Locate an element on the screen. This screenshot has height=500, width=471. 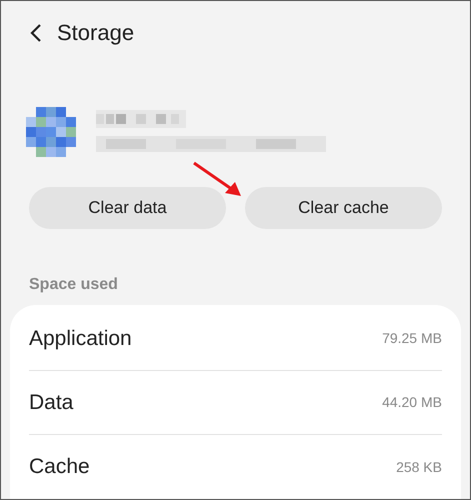
action-button: Clear data is located at coordinates (127, 208).